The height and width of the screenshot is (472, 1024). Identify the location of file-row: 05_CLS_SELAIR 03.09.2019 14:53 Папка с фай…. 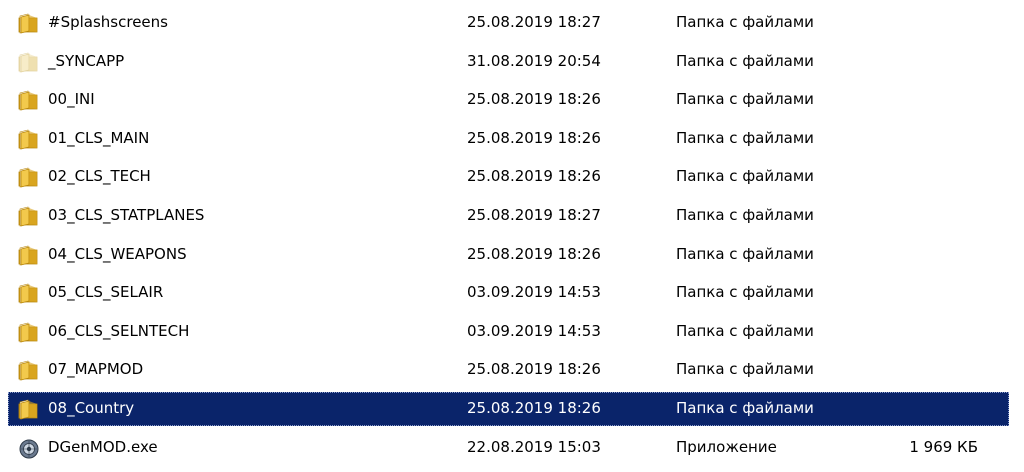
(512, 293).